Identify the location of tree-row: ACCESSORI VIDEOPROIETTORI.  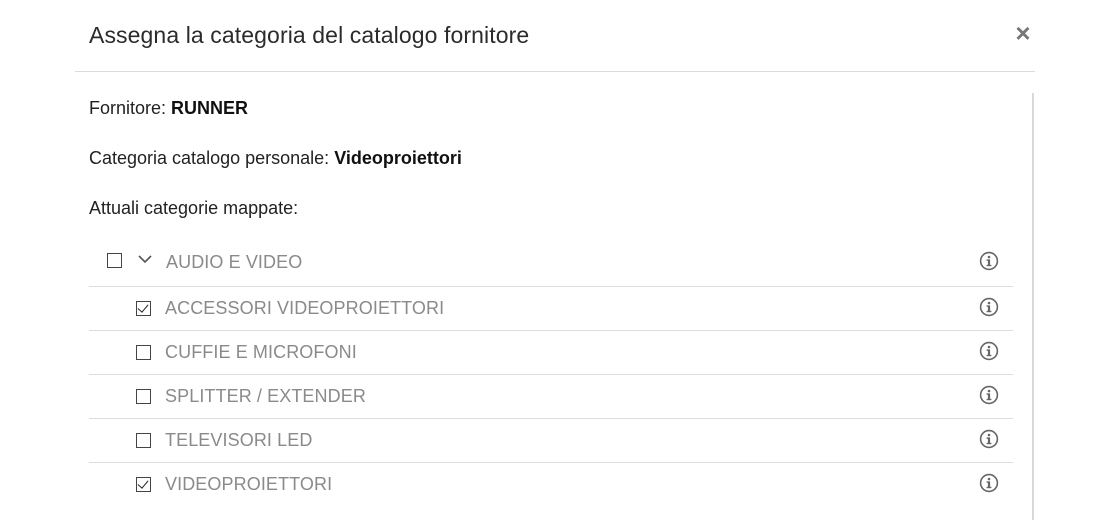
(551, 309).